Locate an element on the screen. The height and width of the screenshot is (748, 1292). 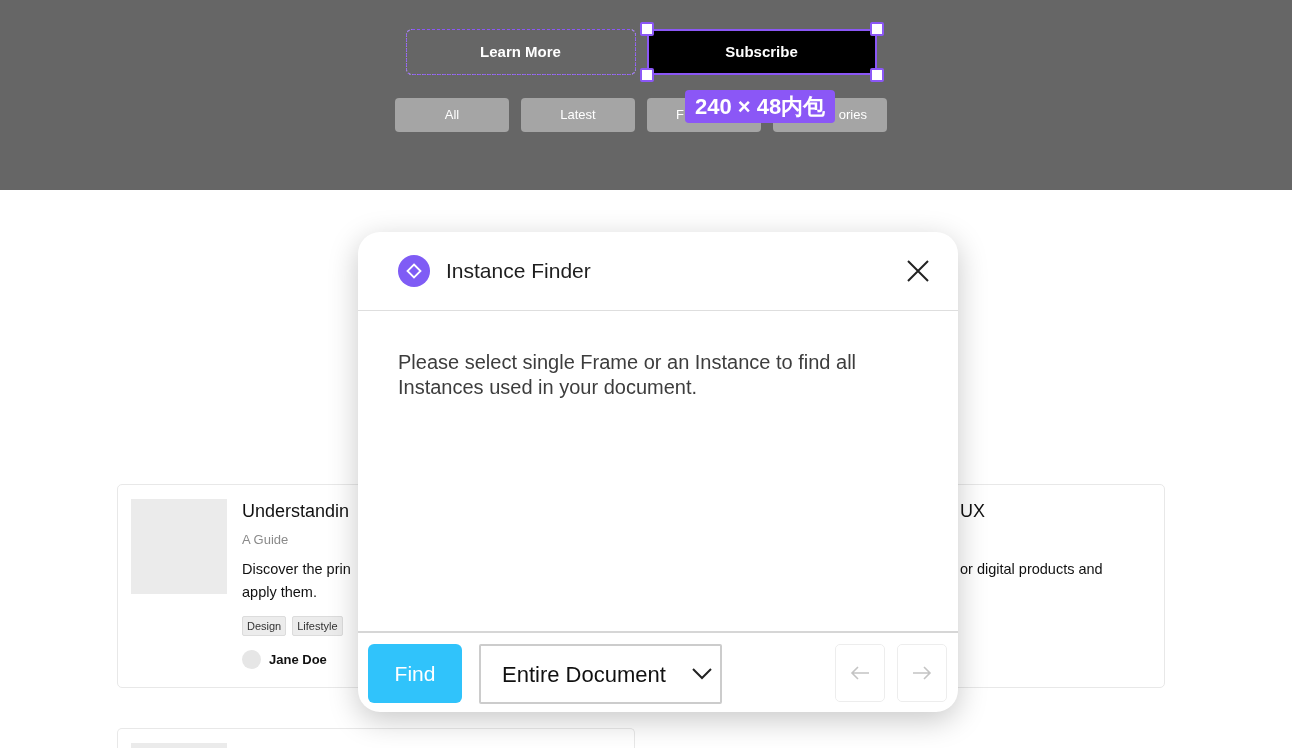
dialog-message: Please select single Frame or an Instance to find all Instances used in your document. is located at coordinates (628, 375).